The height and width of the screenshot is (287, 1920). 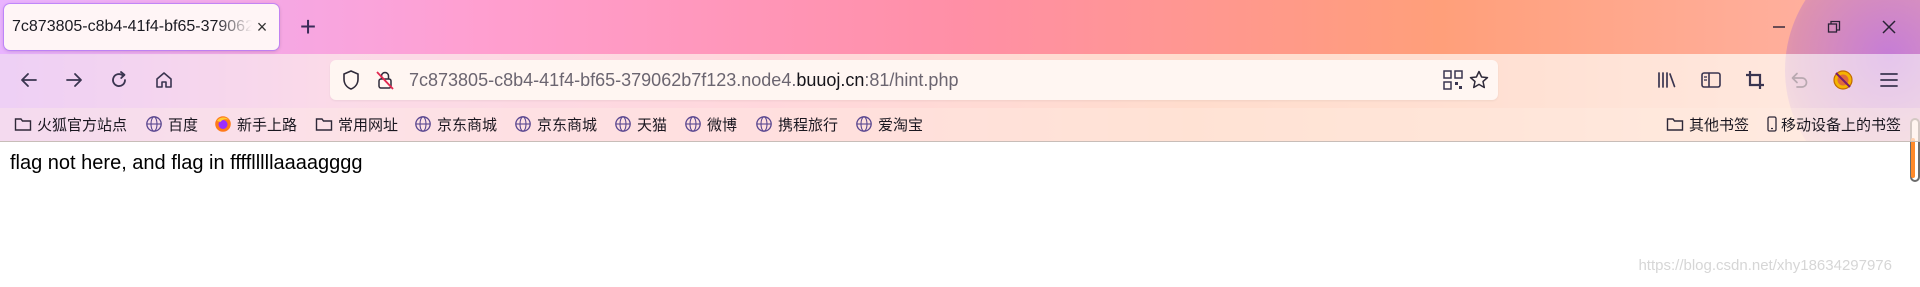 What do you see at coordinates (1913, 158) in the screenshot?
I see `scrollbar-thumb-accent` at bounding box center [1913, 158].